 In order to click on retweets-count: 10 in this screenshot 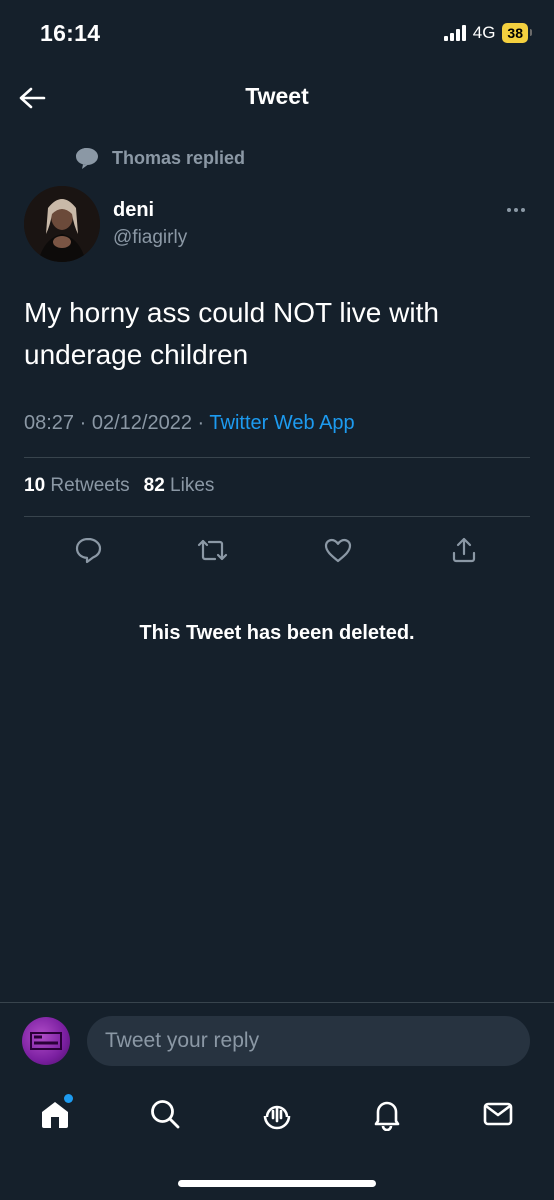, I will do `click(35, 485)`.